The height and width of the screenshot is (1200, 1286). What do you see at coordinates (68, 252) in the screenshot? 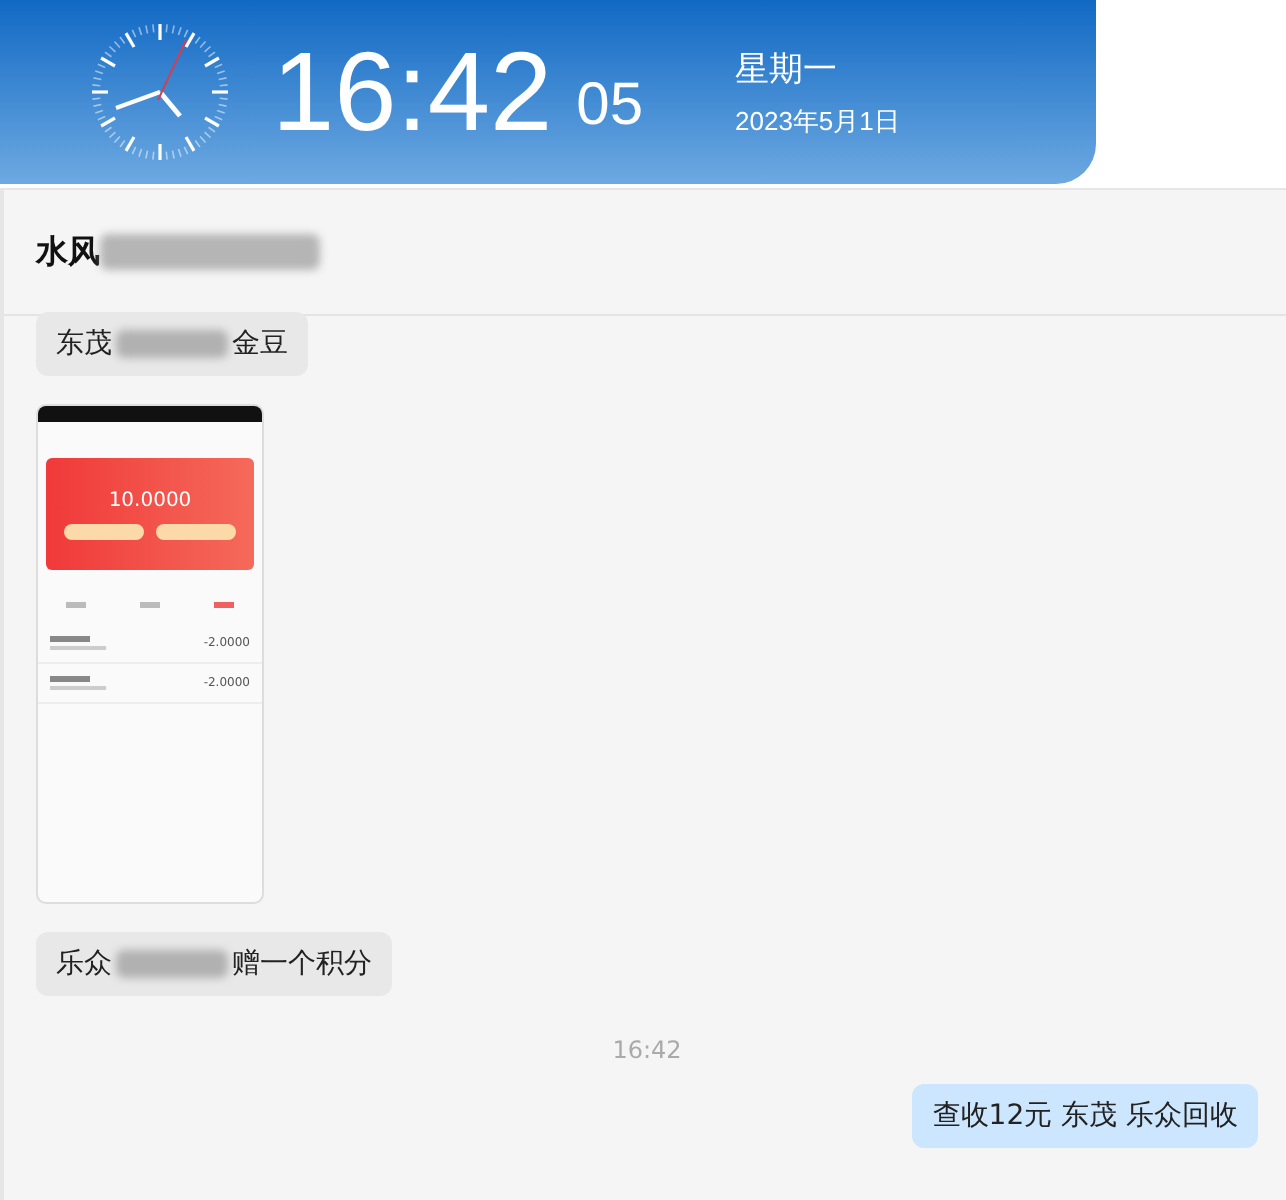
I see `chat-title: 水风` at bounding box center [68, 252].